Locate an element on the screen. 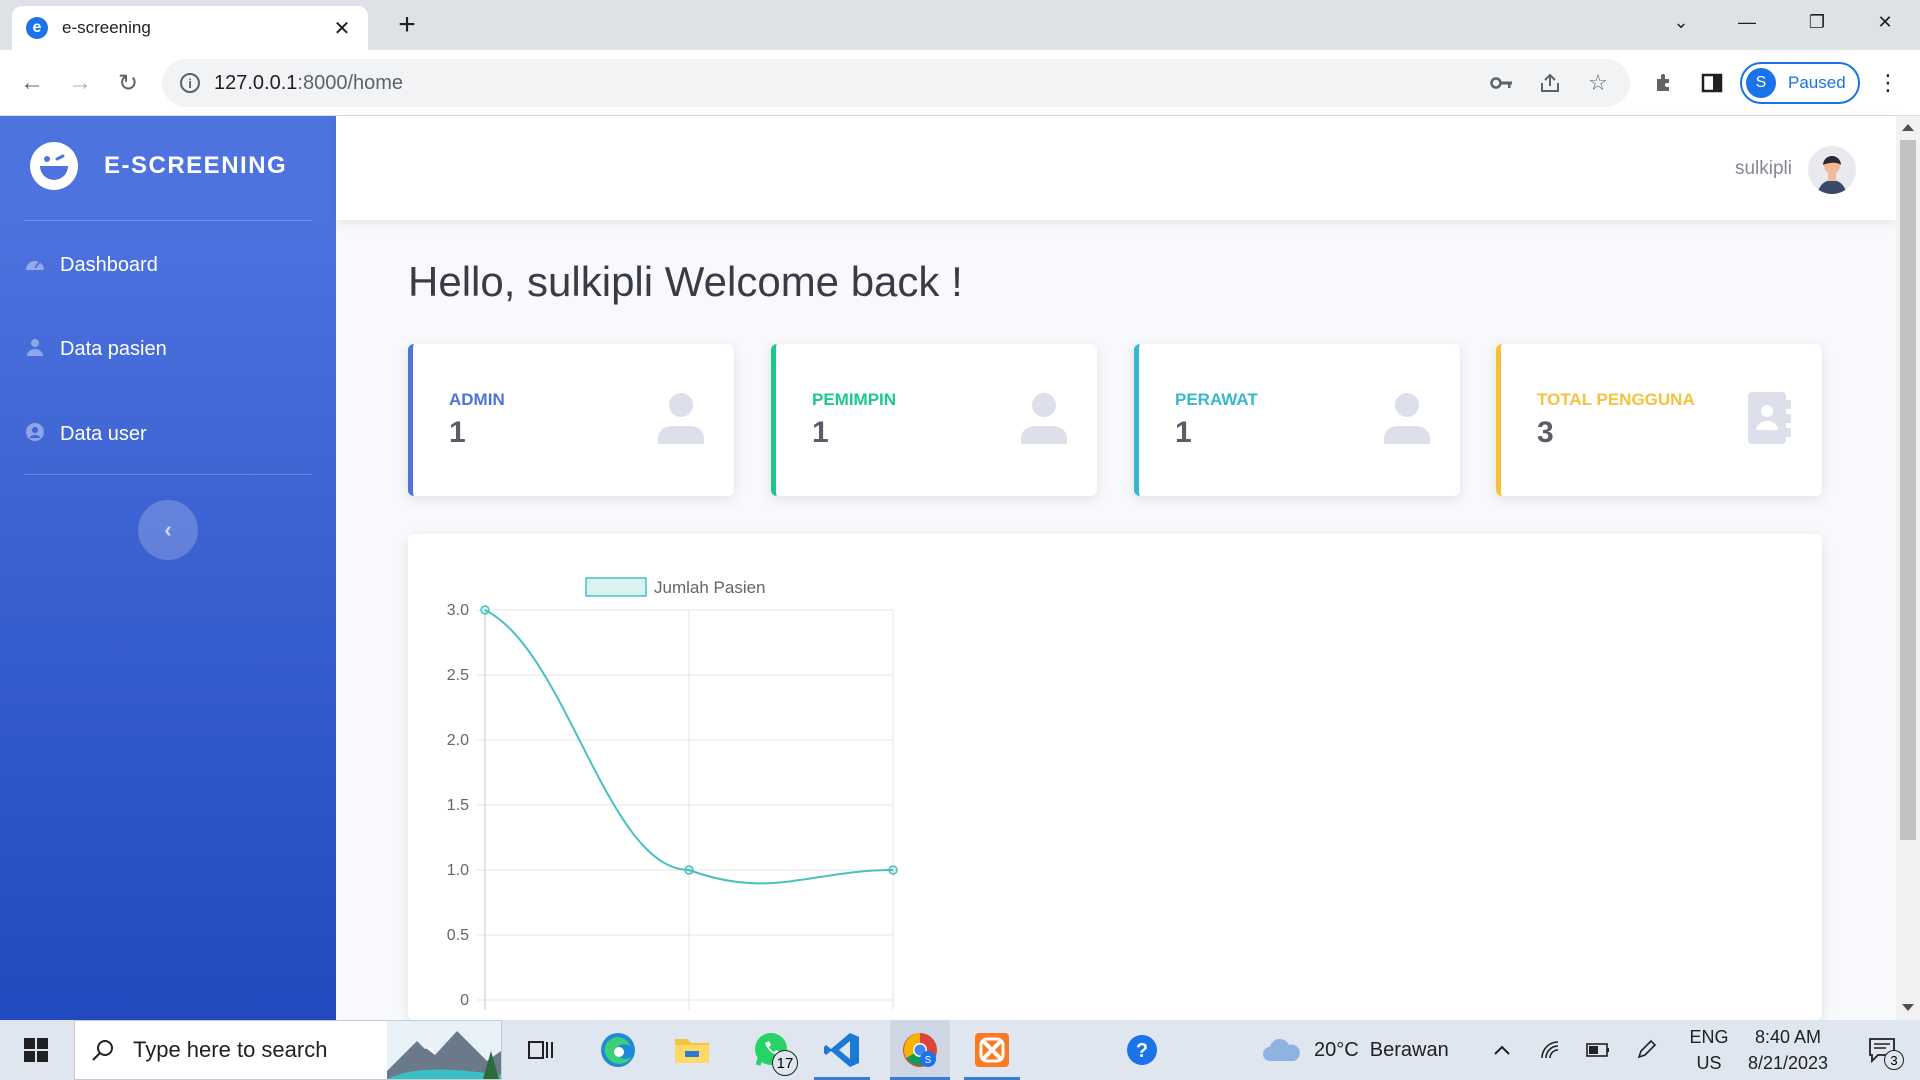 This screenshot has height=1080, width=1920. topbar: sulkipli is located at coordinates (1116, 168).